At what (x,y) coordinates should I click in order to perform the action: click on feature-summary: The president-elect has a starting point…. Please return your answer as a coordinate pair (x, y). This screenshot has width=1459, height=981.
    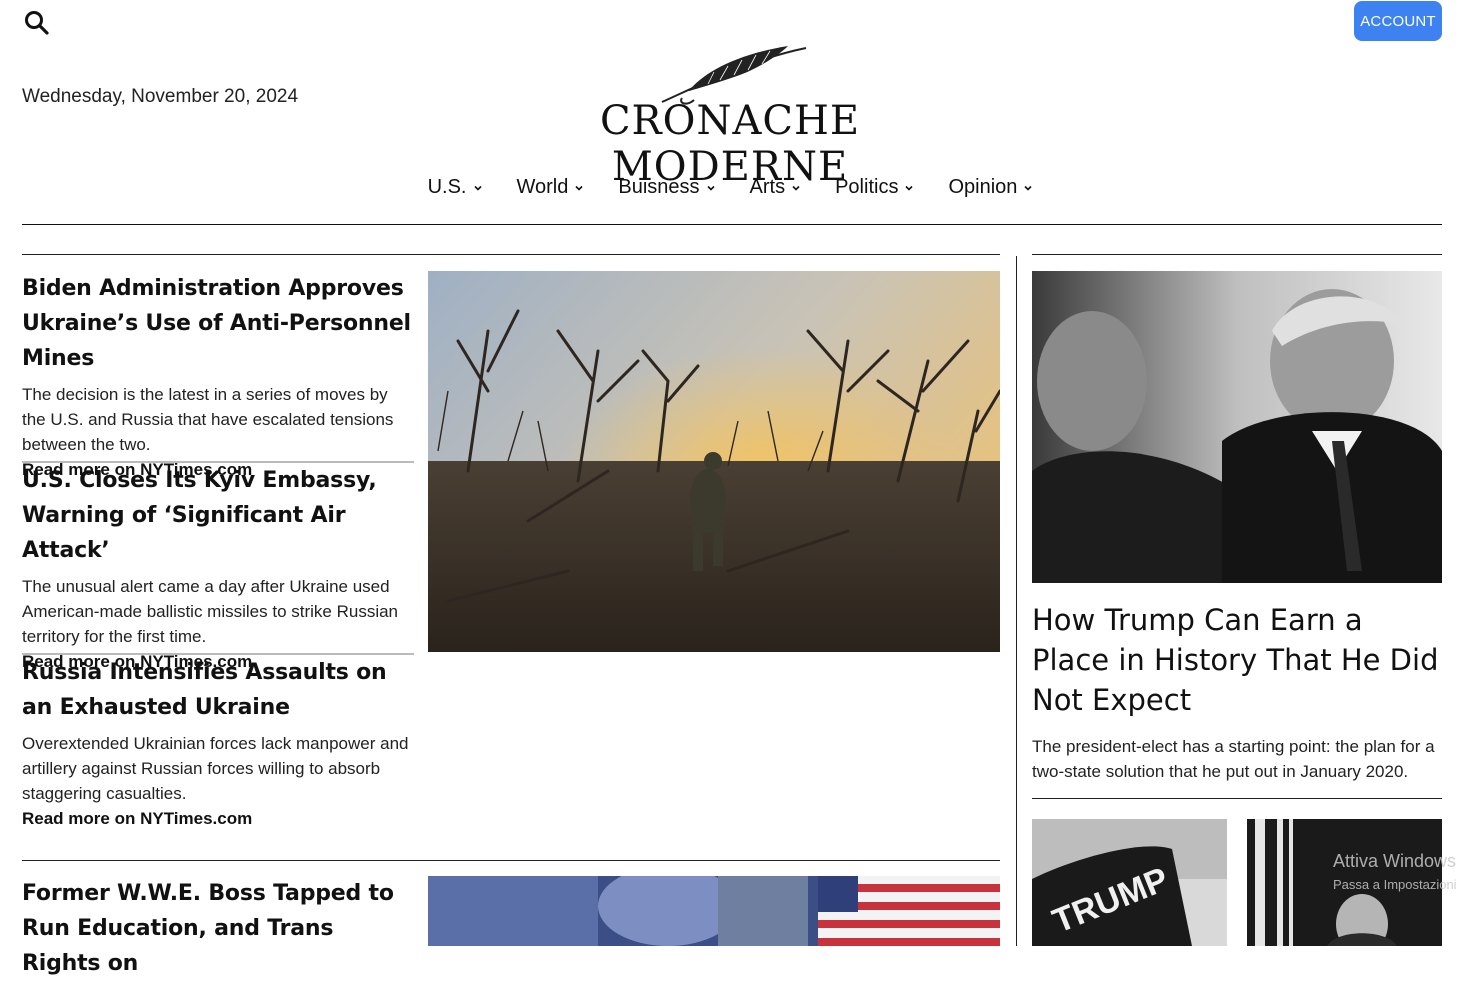
    Looking at the image, I should click on (1233, 759).